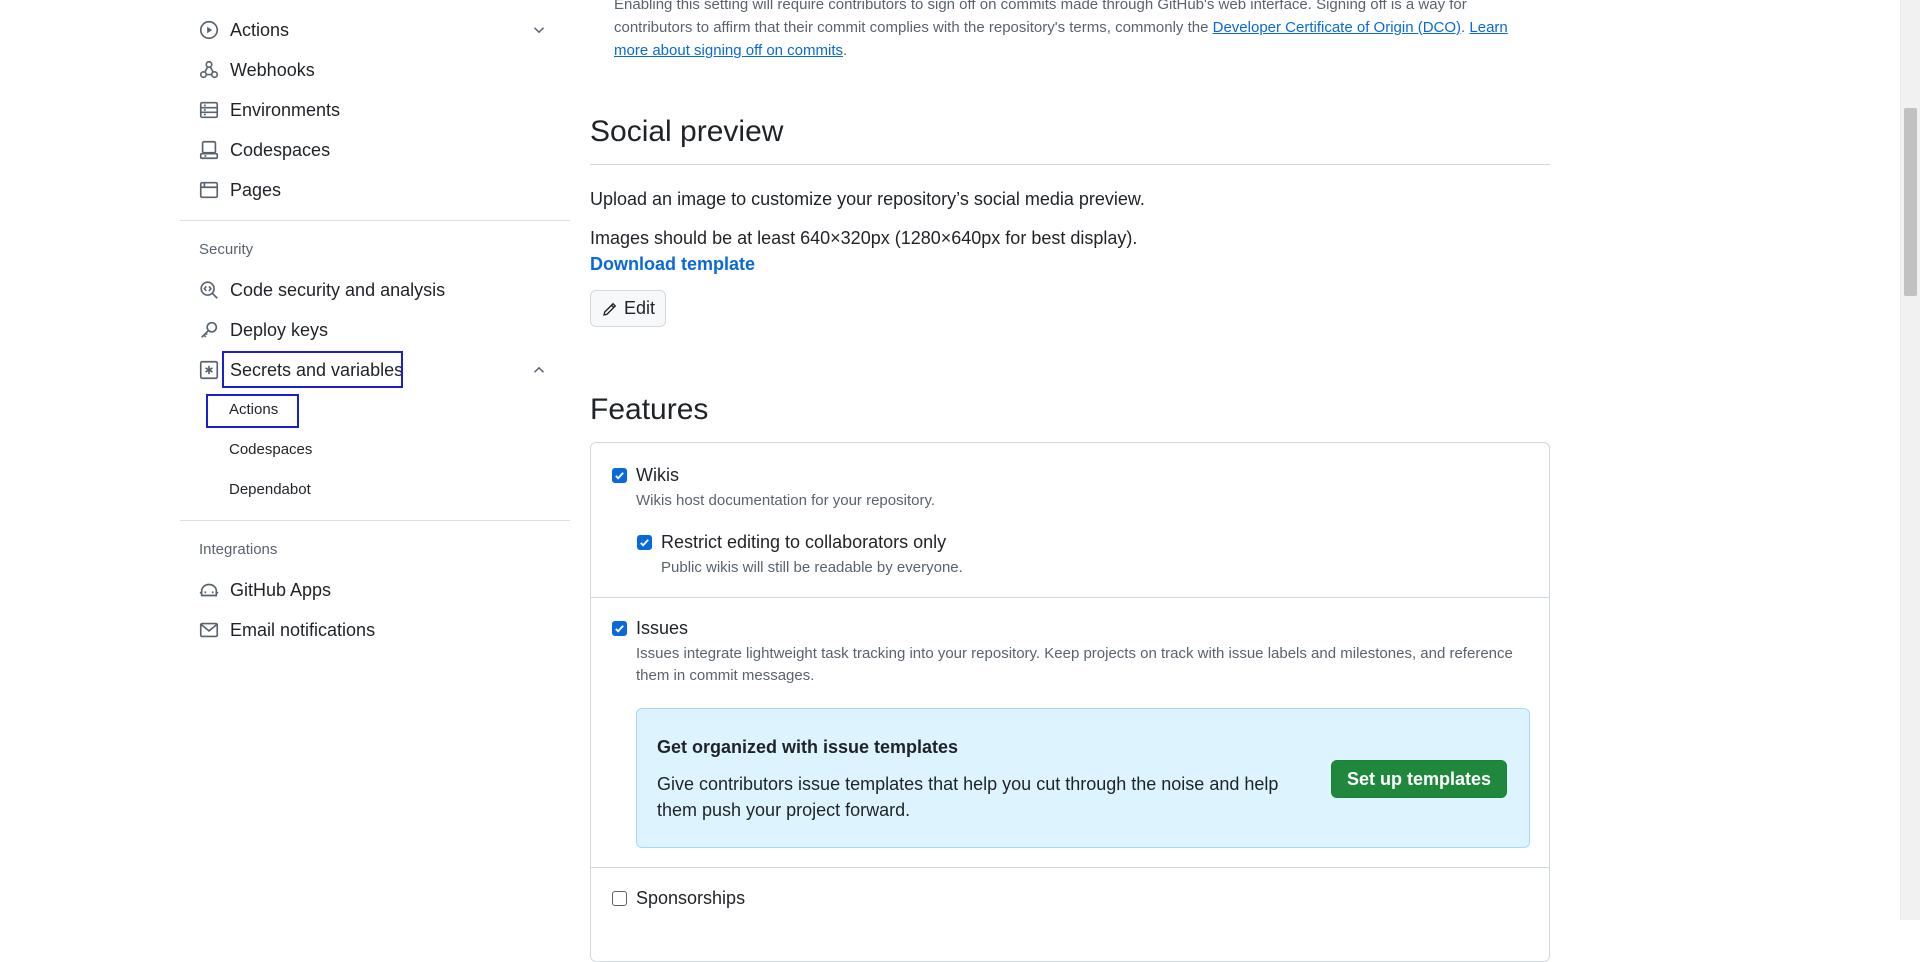  What do you see at coordinates (209, 190) in the screenshot?
I see `browser-icon` at bounding box center [209, 190].